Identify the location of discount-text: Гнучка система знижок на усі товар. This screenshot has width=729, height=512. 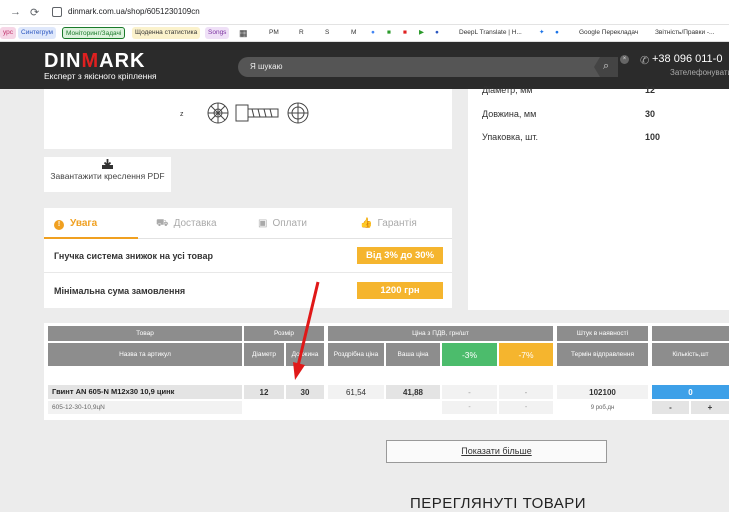
(133, 256).